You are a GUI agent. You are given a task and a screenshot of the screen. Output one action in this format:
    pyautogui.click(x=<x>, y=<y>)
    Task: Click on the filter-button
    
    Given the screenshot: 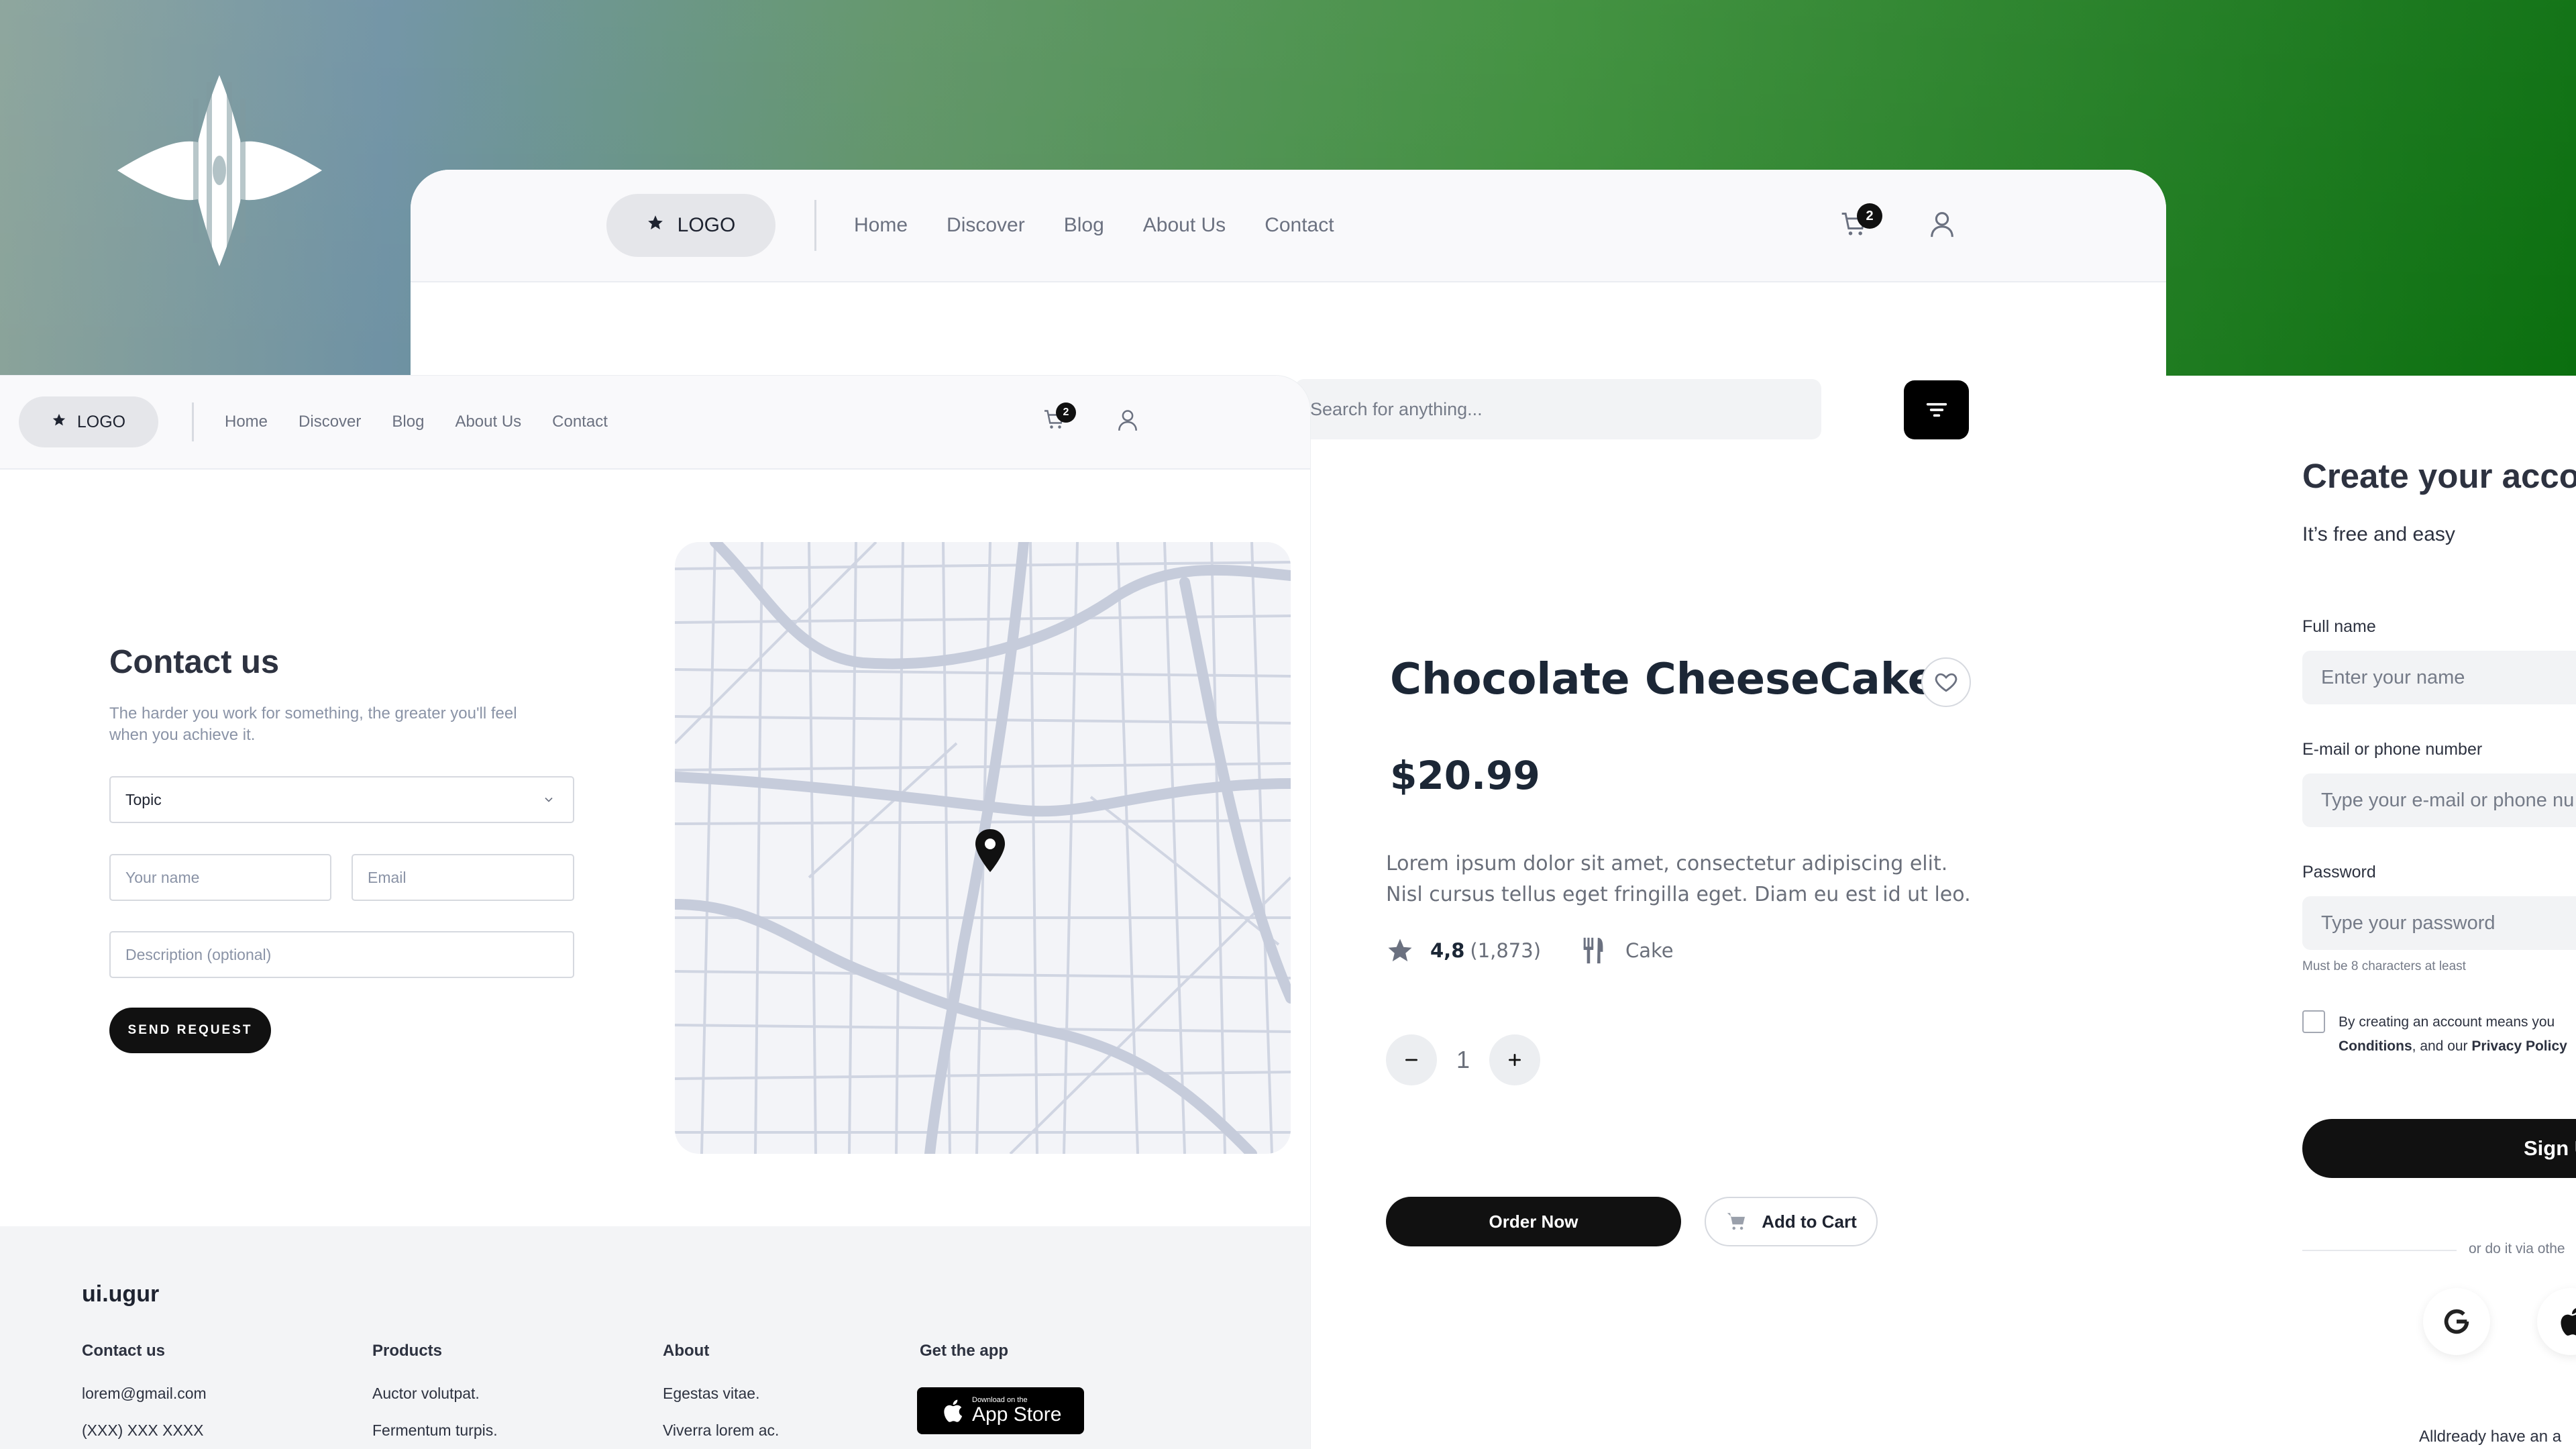 What is the action you would take?
    pyautogui.click(x=1936, y=409)
    